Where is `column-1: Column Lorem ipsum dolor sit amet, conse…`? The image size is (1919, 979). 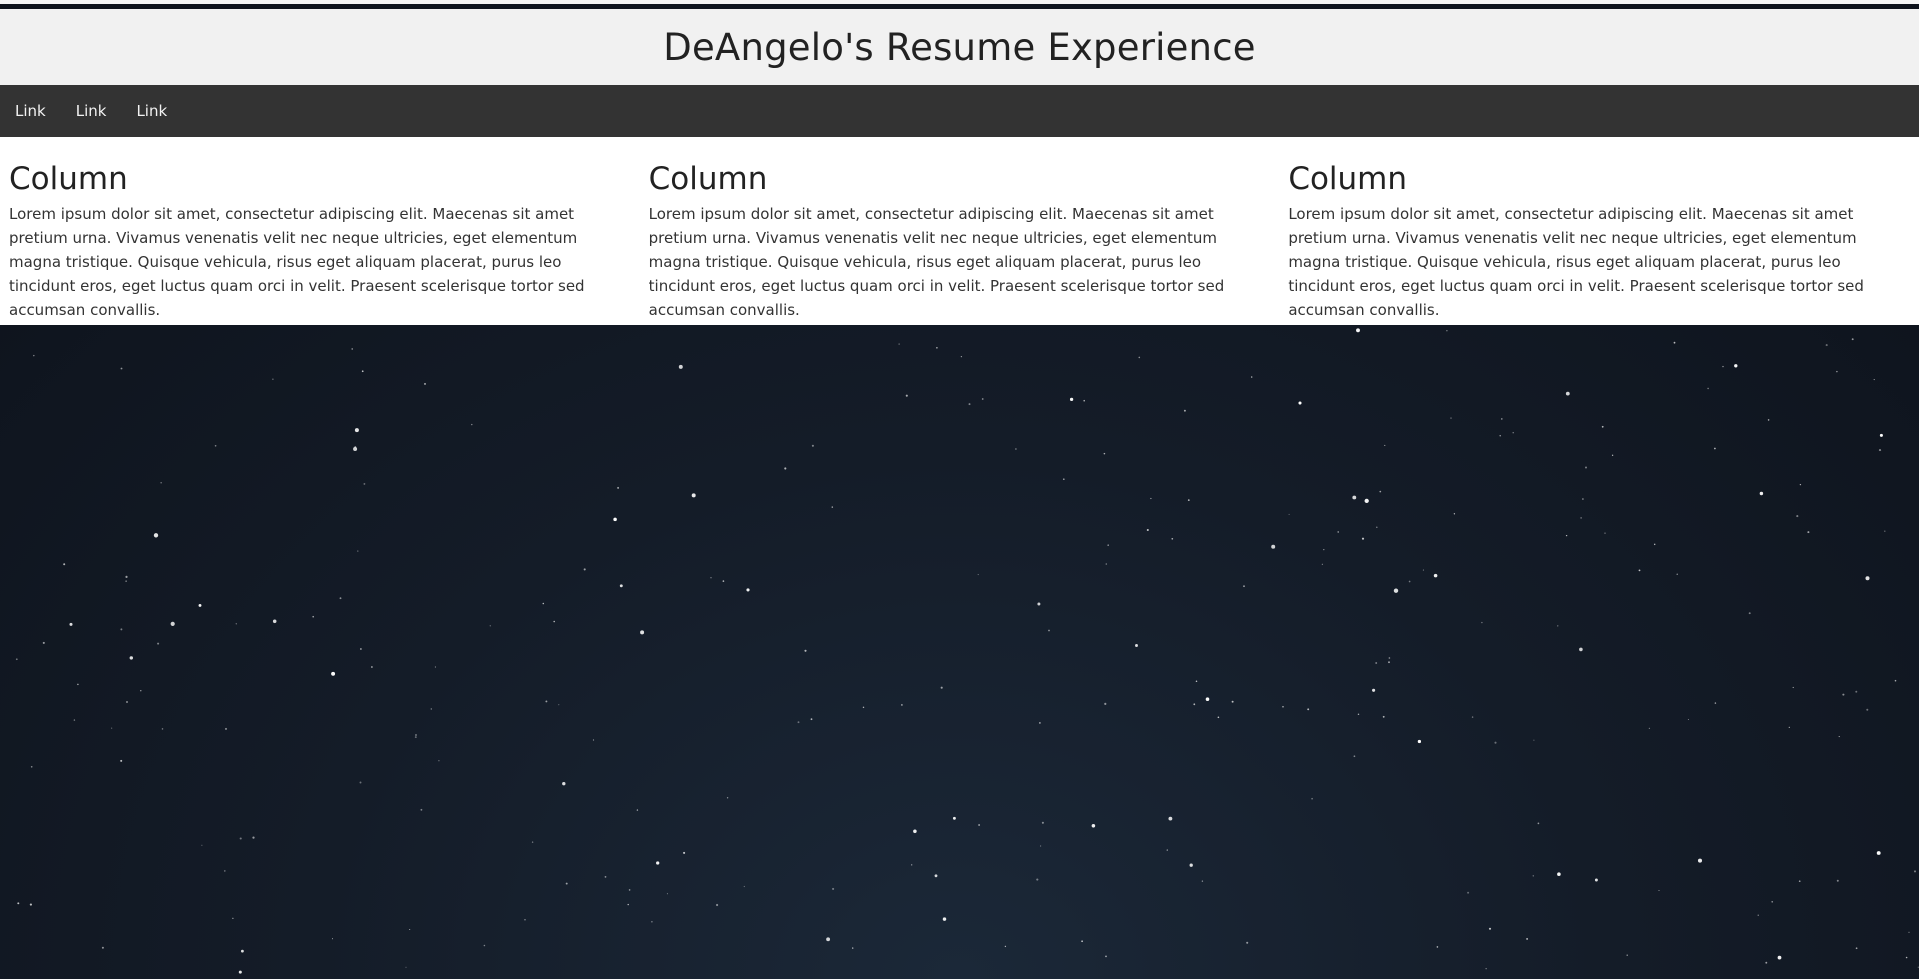 column-1: Column Lorem ipsum dolor sit amet, conse… is located at coordinates (320, 231).